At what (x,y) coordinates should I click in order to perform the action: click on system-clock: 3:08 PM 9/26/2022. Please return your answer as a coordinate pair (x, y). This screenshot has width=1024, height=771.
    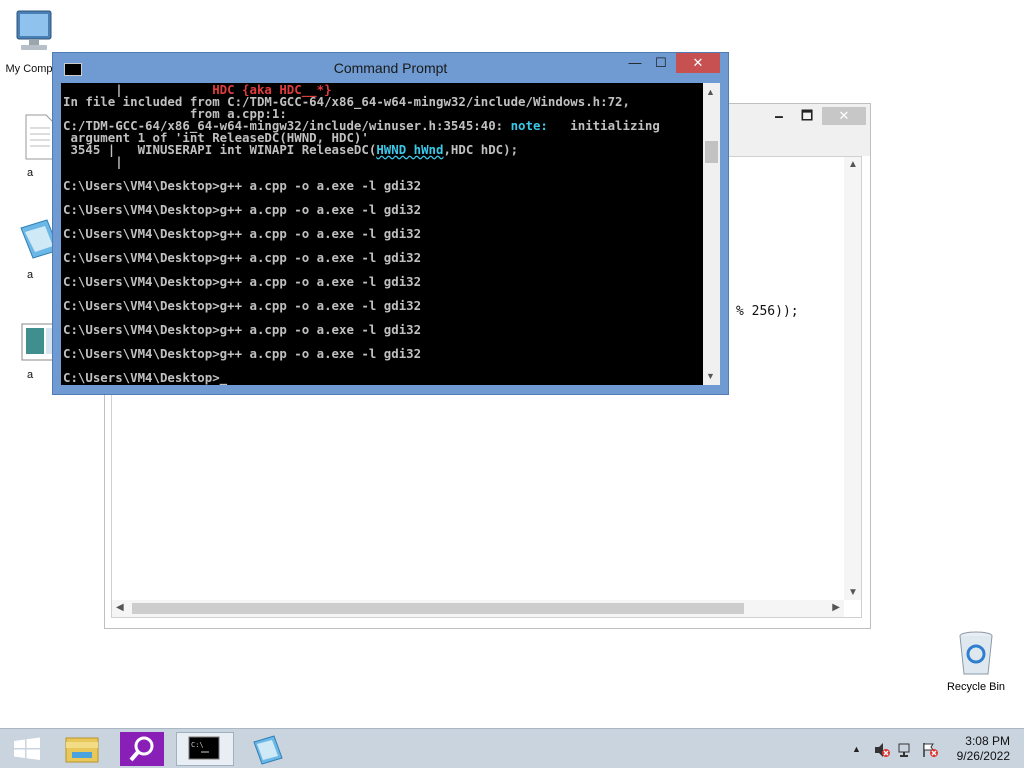
    Looking at the image, I should click on (983, 749).